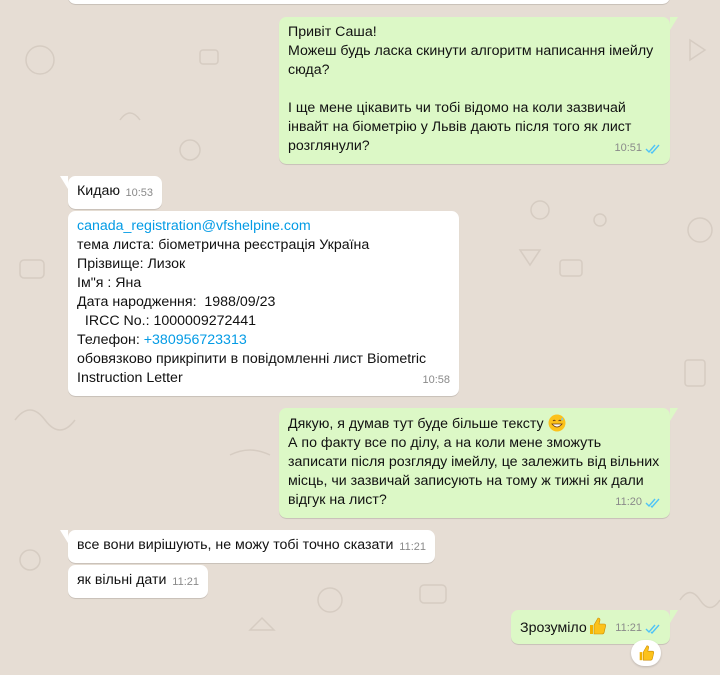  Describe the element at coordinates (195, 340) in the screenshot. I see `phone-link: +380956723313` at that location.